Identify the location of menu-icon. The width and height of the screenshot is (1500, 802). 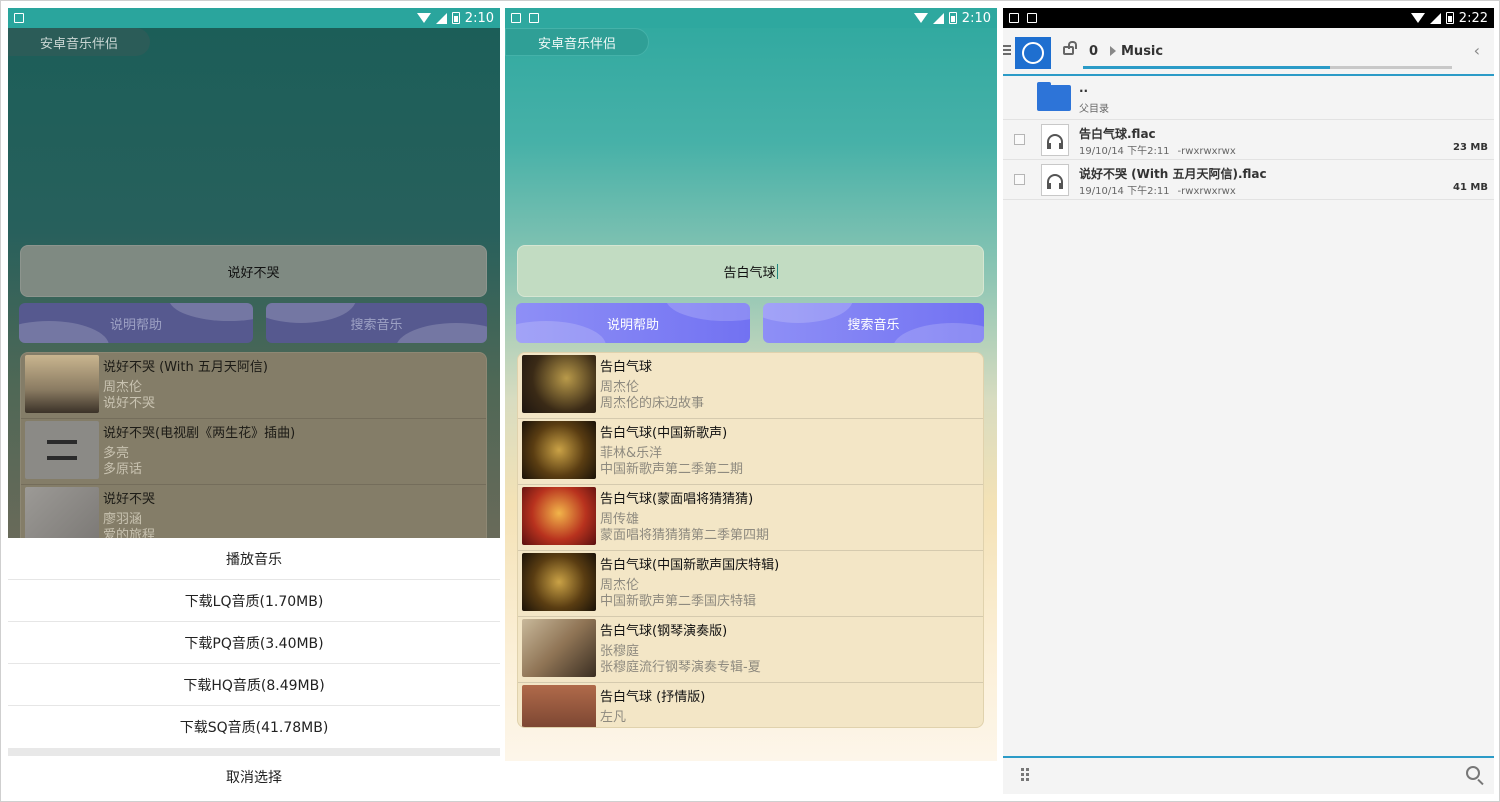
(1007, 50).